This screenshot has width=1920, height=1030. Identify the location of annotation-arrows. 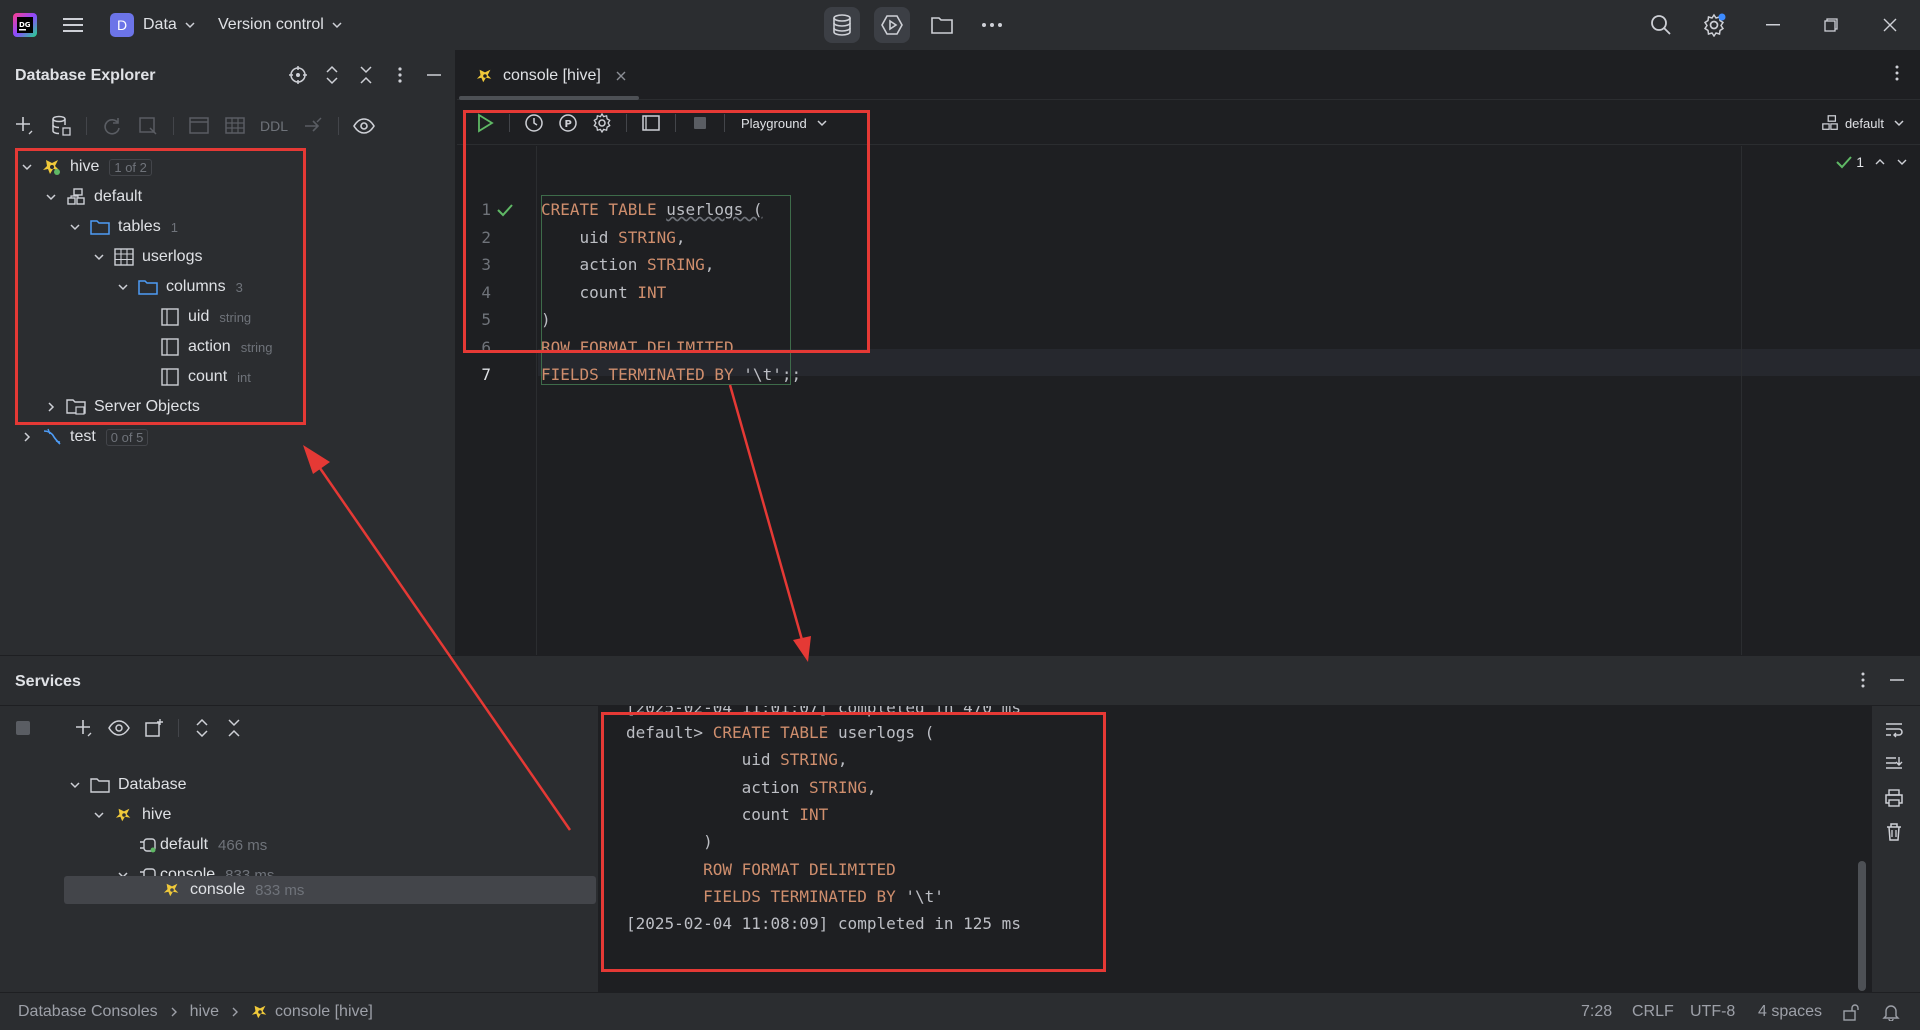
(557, 607).